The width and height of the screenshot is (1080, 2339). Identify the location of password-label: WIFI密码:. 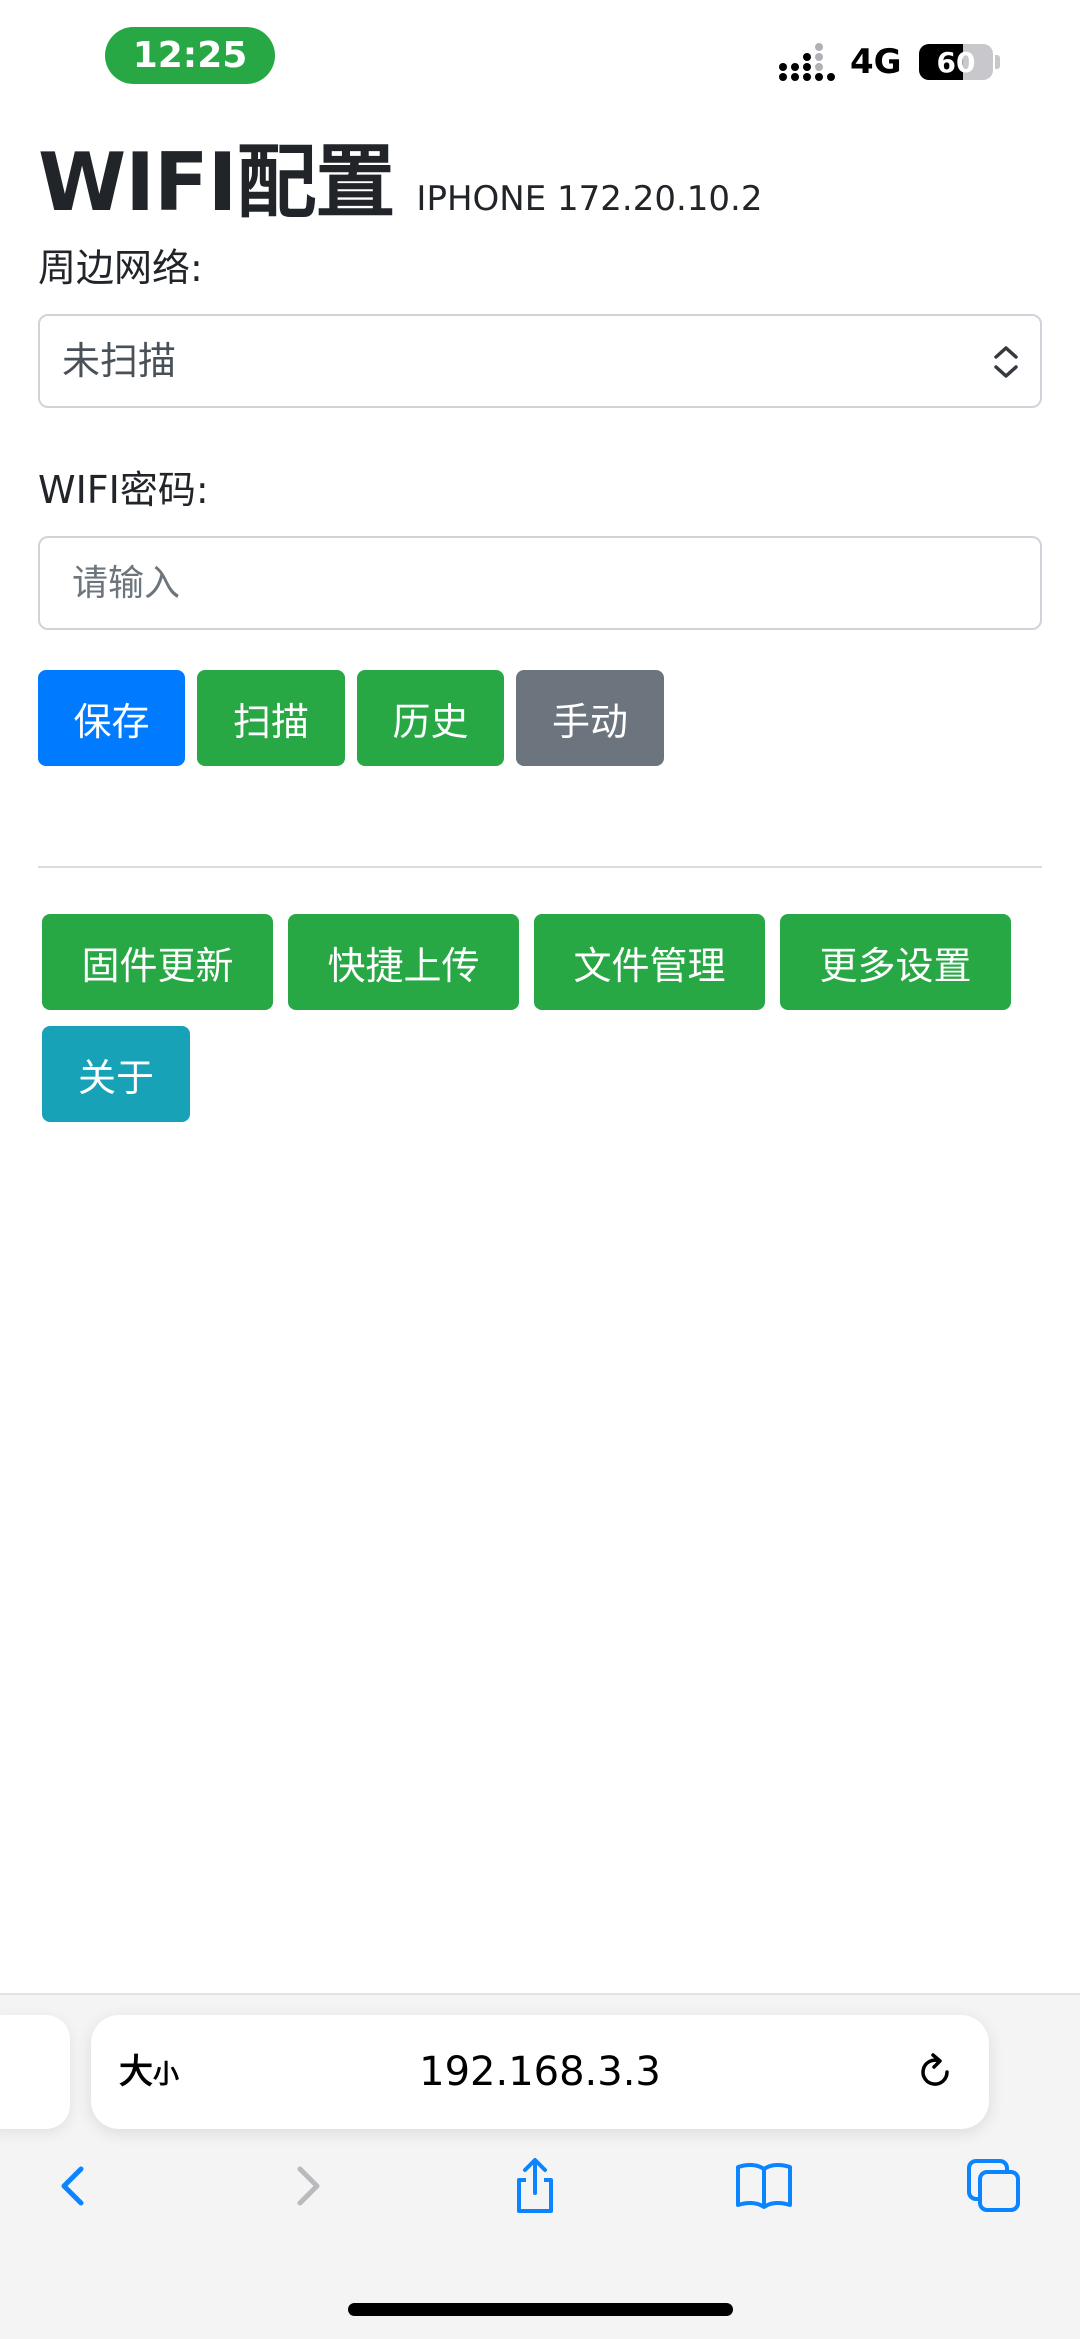
(123, 490).